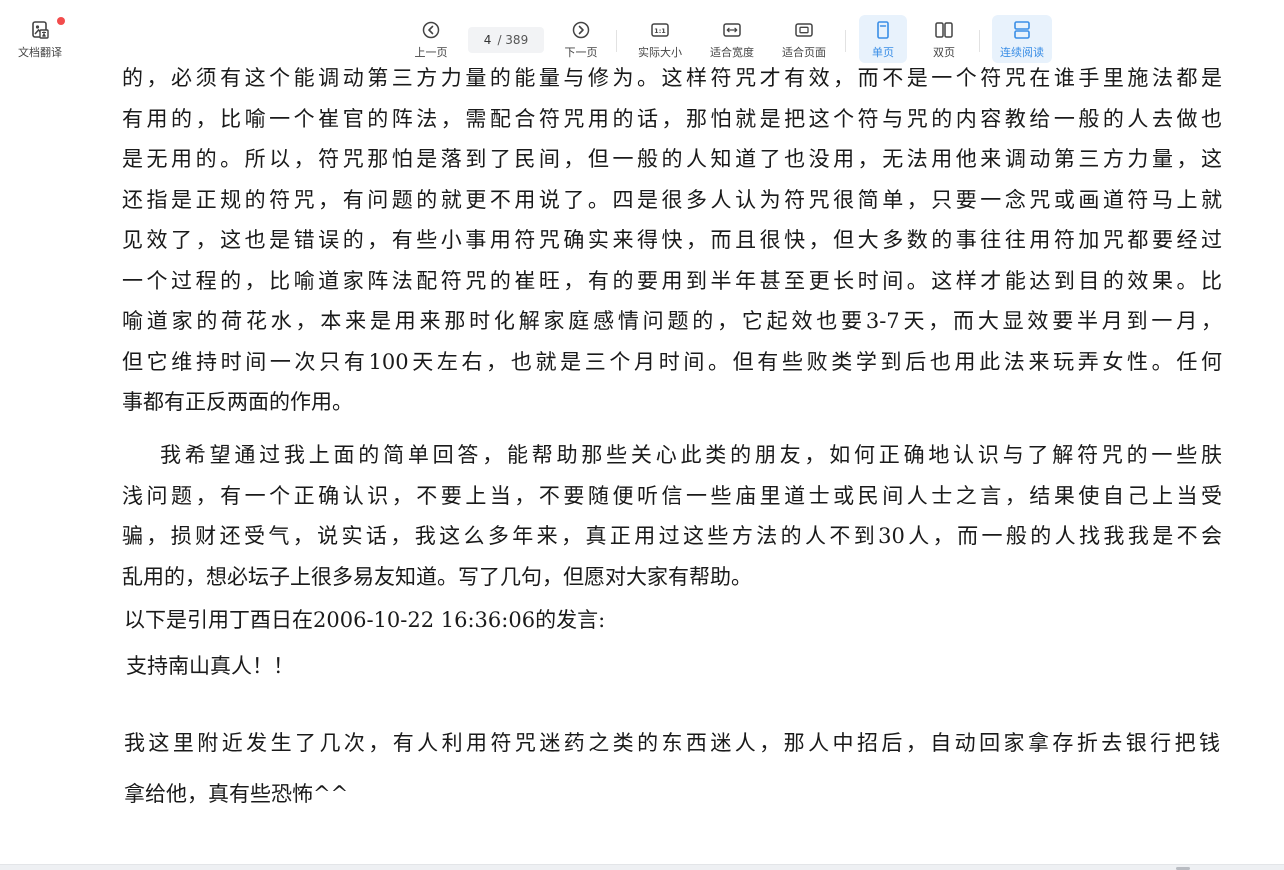 The height and width of the screenshot is (870, 1284). Describe the element at coordinates (40, 43) in the screenshot. I see `document-translate-button: 文档翻译` at that location.